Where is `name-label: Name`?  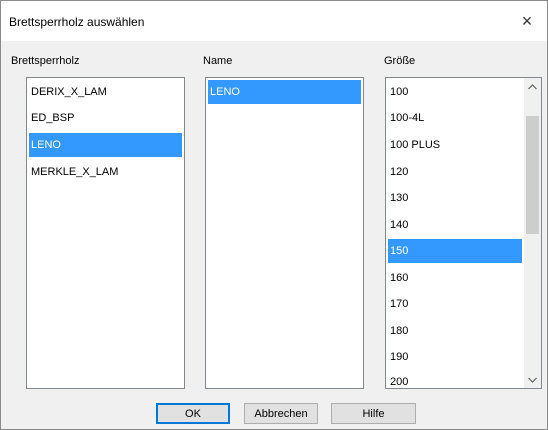
name-label: Name is located at coordinates (218, 61).